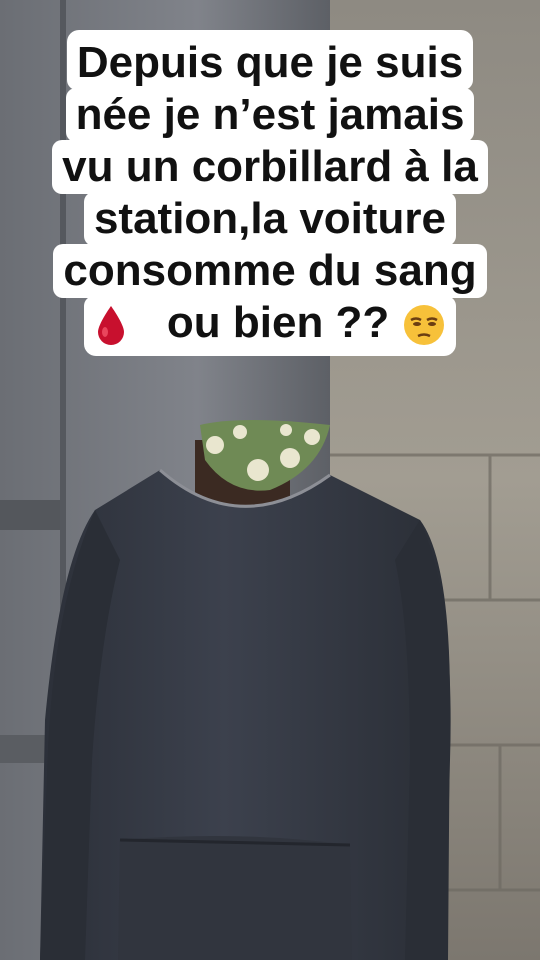 Image resolution: width=540 pixels, height=960 pixels. I want to click on unamused-face-icon, so click(423, 325).